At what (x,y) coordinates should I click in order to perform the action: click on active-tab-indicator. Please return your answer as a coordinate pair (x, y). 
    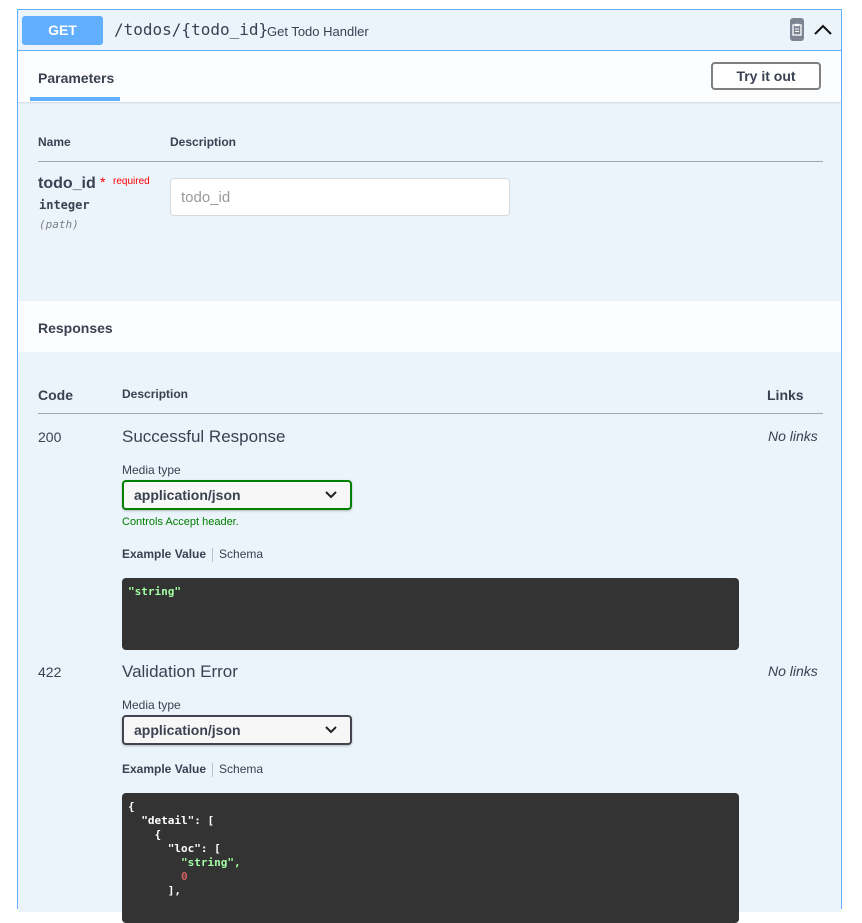
    Looking at the image, I should click on (75, 99).